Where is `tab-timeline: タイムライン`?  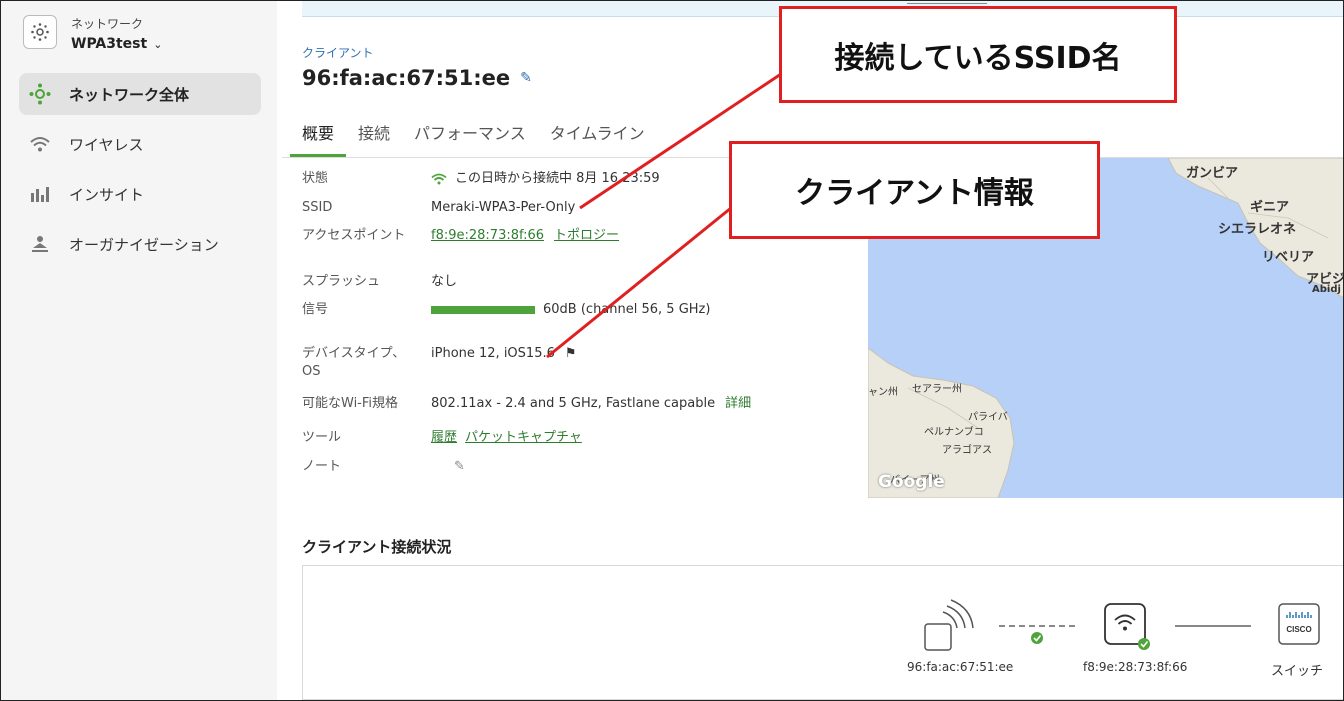
tab-timeline: タイムライン is located at coordinates (597, 136).